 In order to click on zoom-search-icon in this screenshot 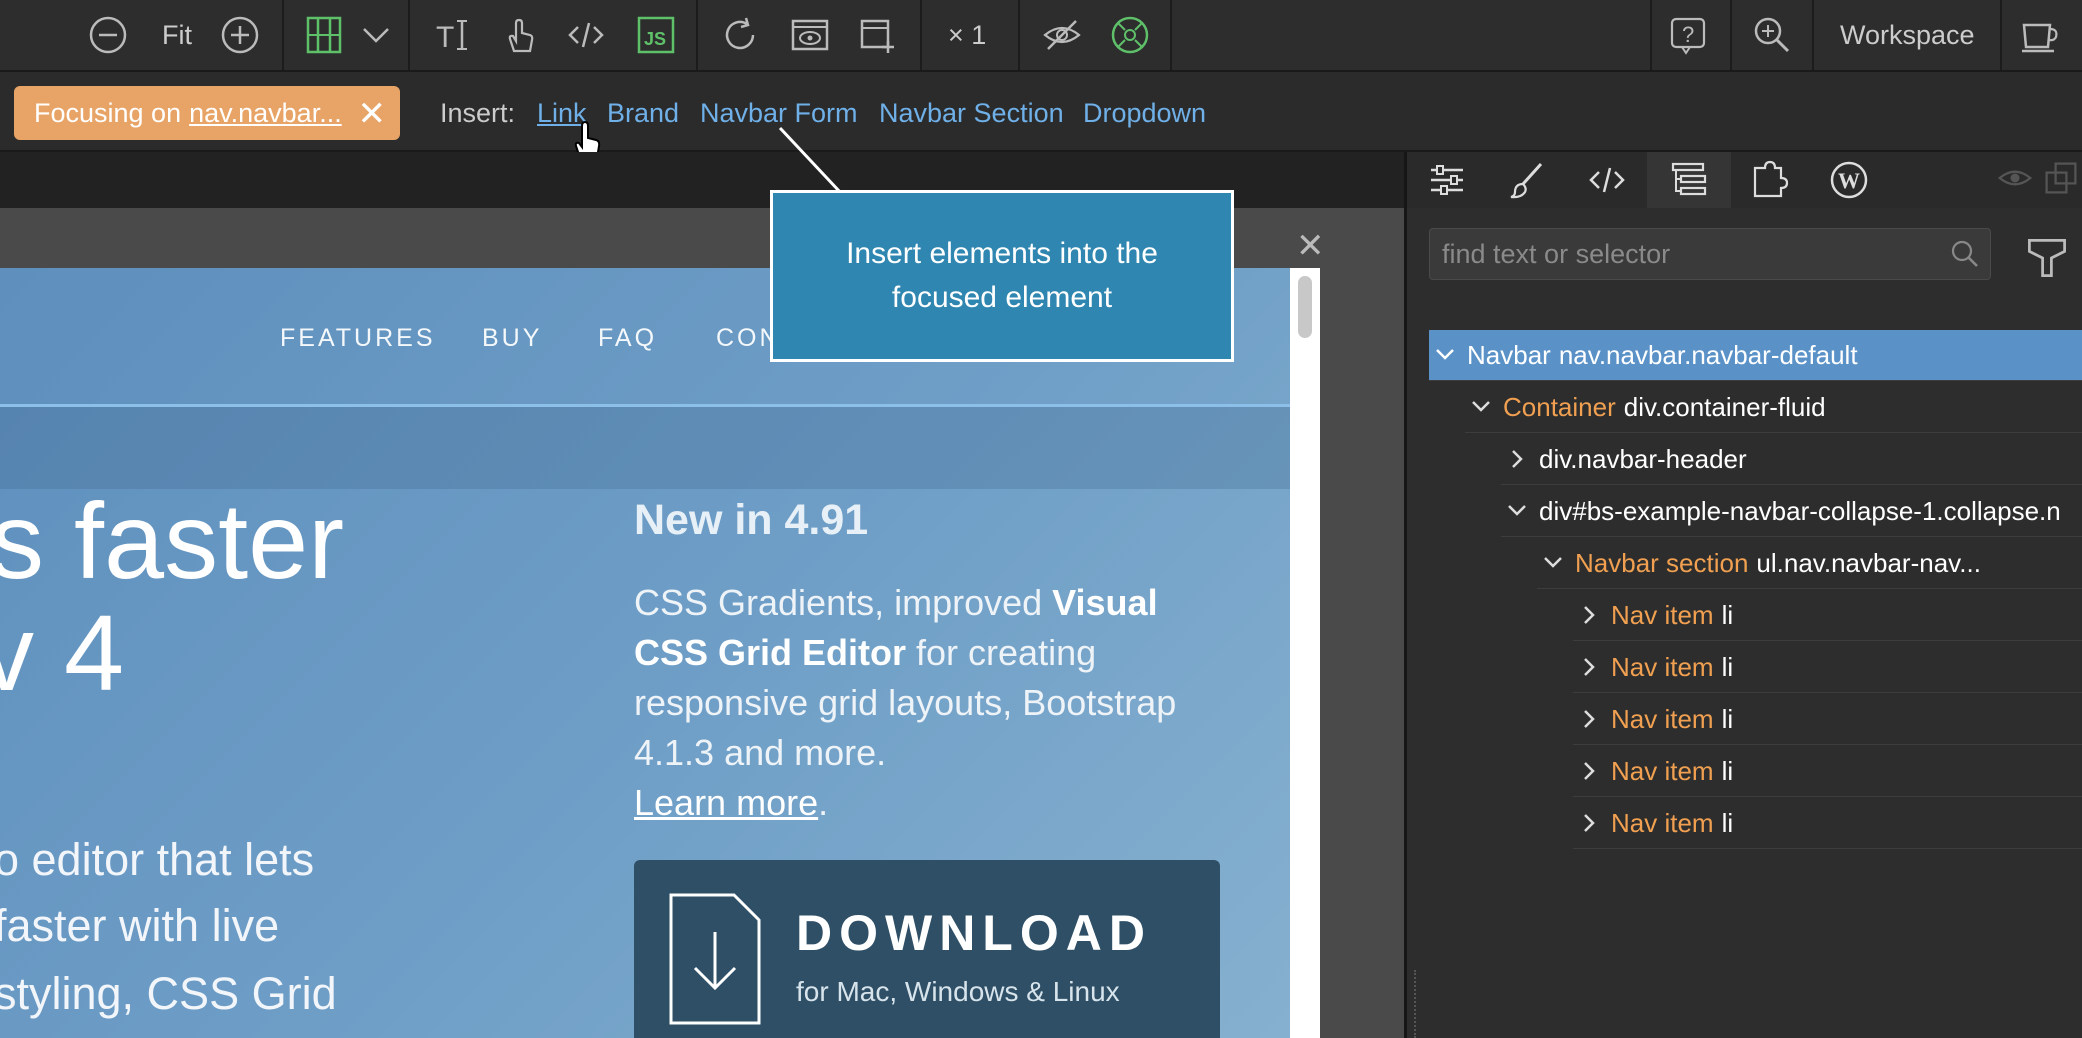, I will do `click(1772, 35)`.